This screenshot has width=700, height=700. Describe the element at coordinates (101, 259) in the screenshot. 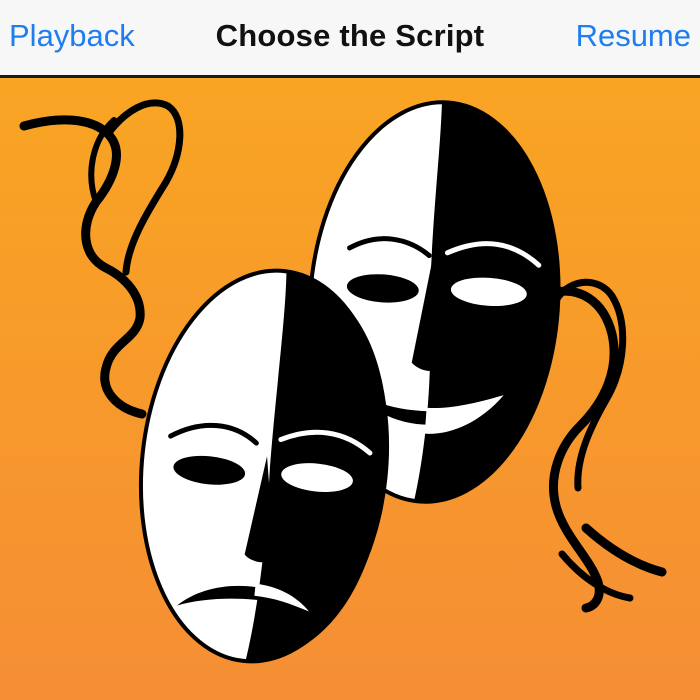

I see `left-ribbon` at that location.